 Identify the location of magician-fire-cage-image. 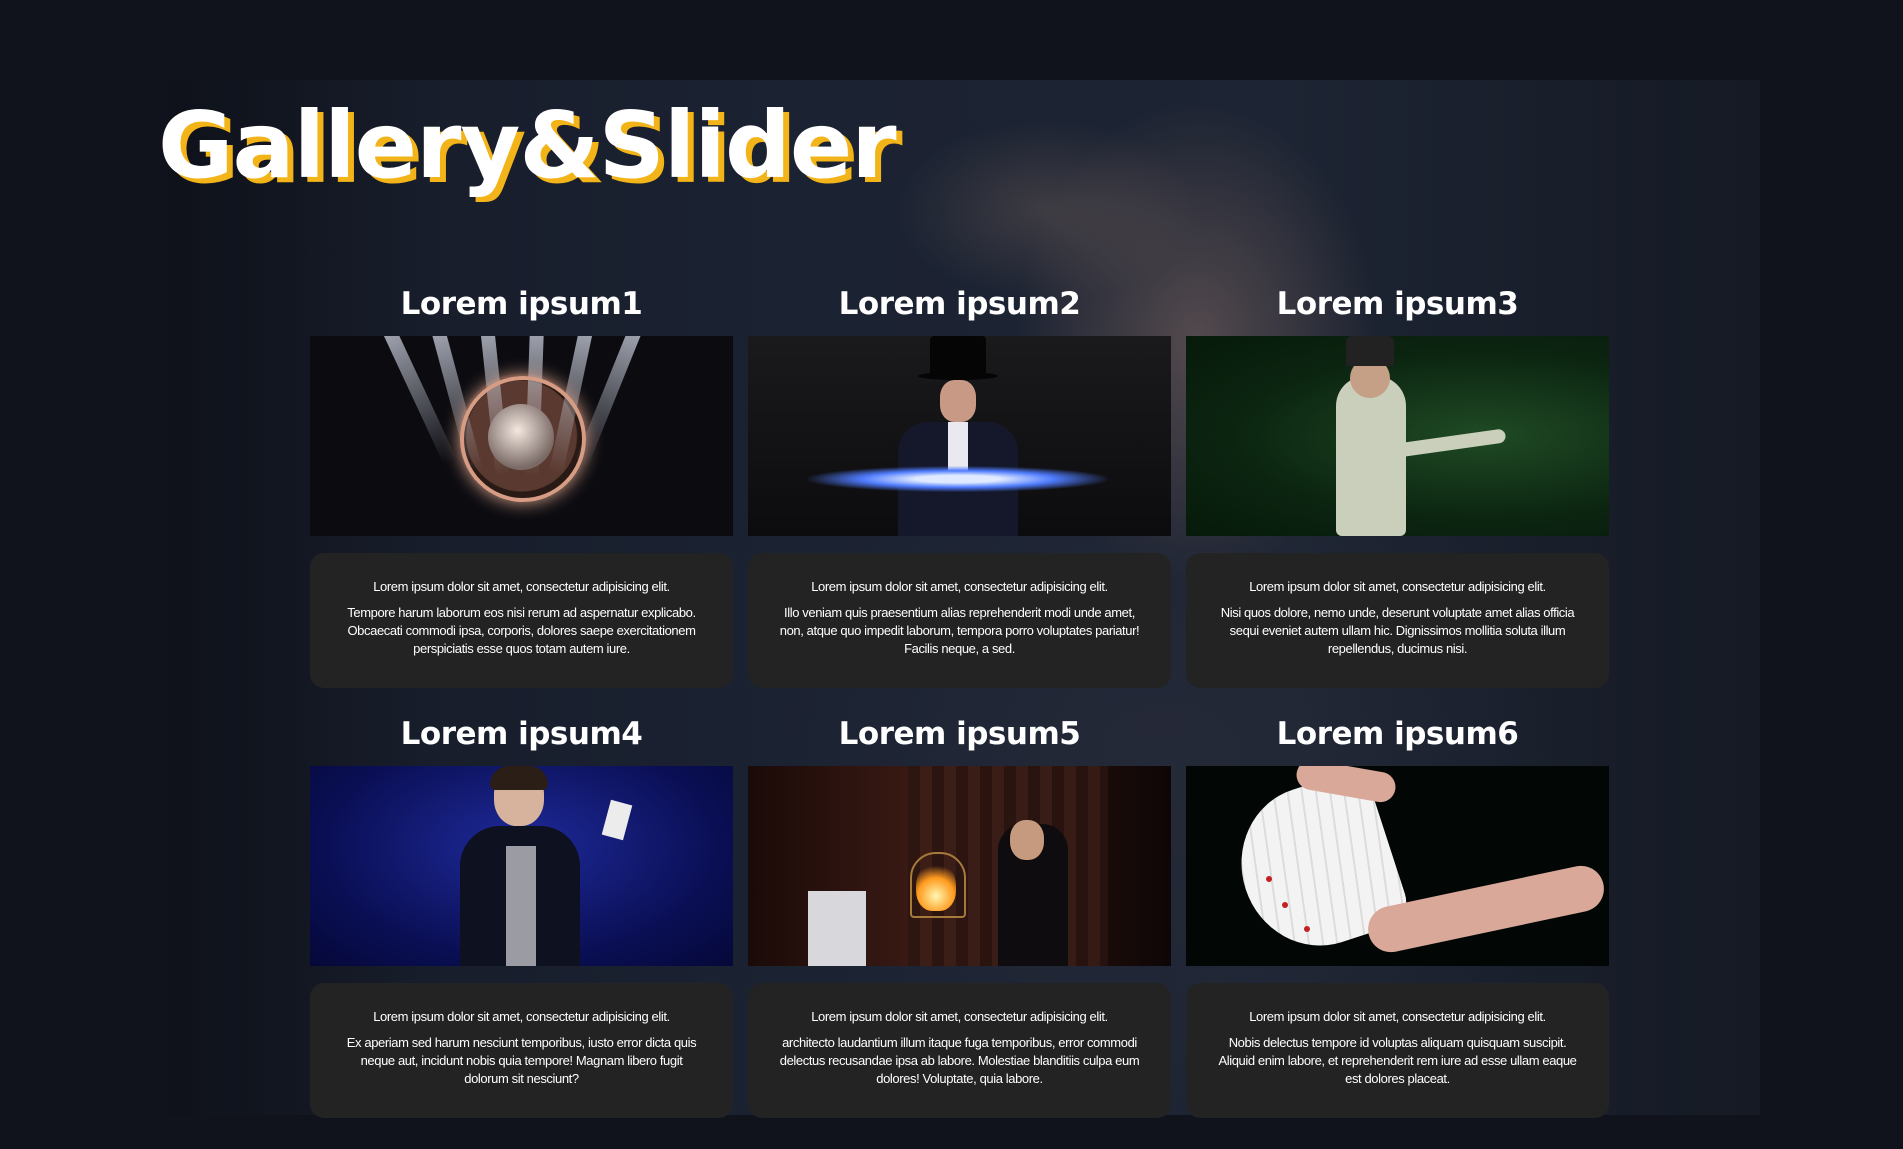
(959, 866).